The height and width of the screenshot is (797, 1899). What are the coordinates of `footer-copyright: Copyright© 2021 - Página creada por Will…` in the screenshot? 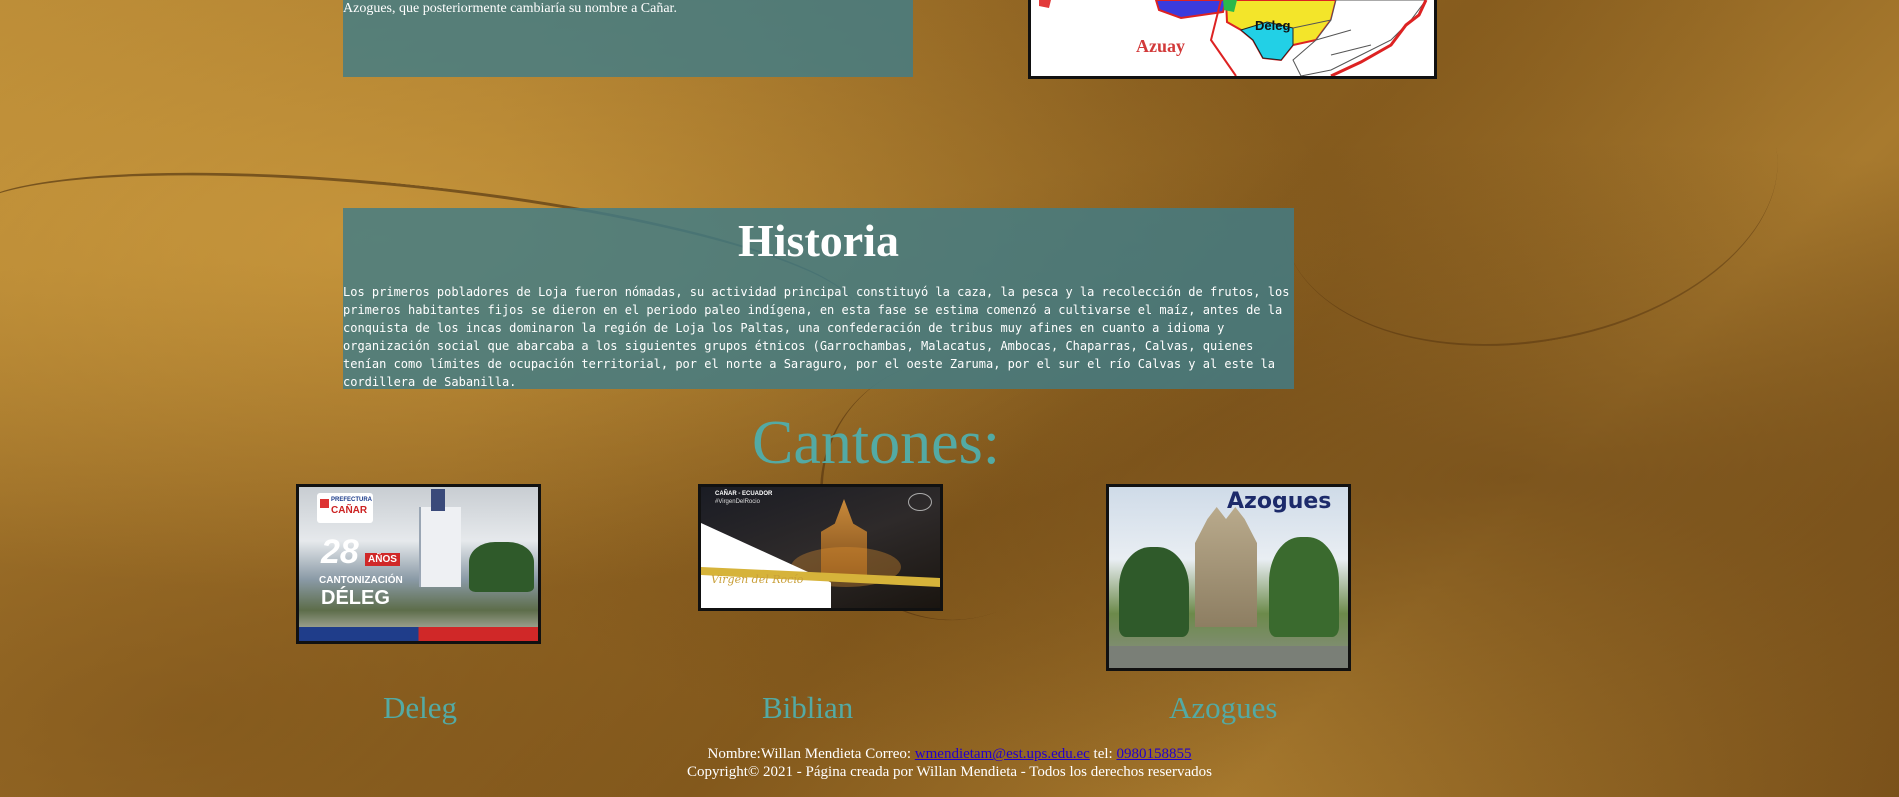 It's located at (949, 772).